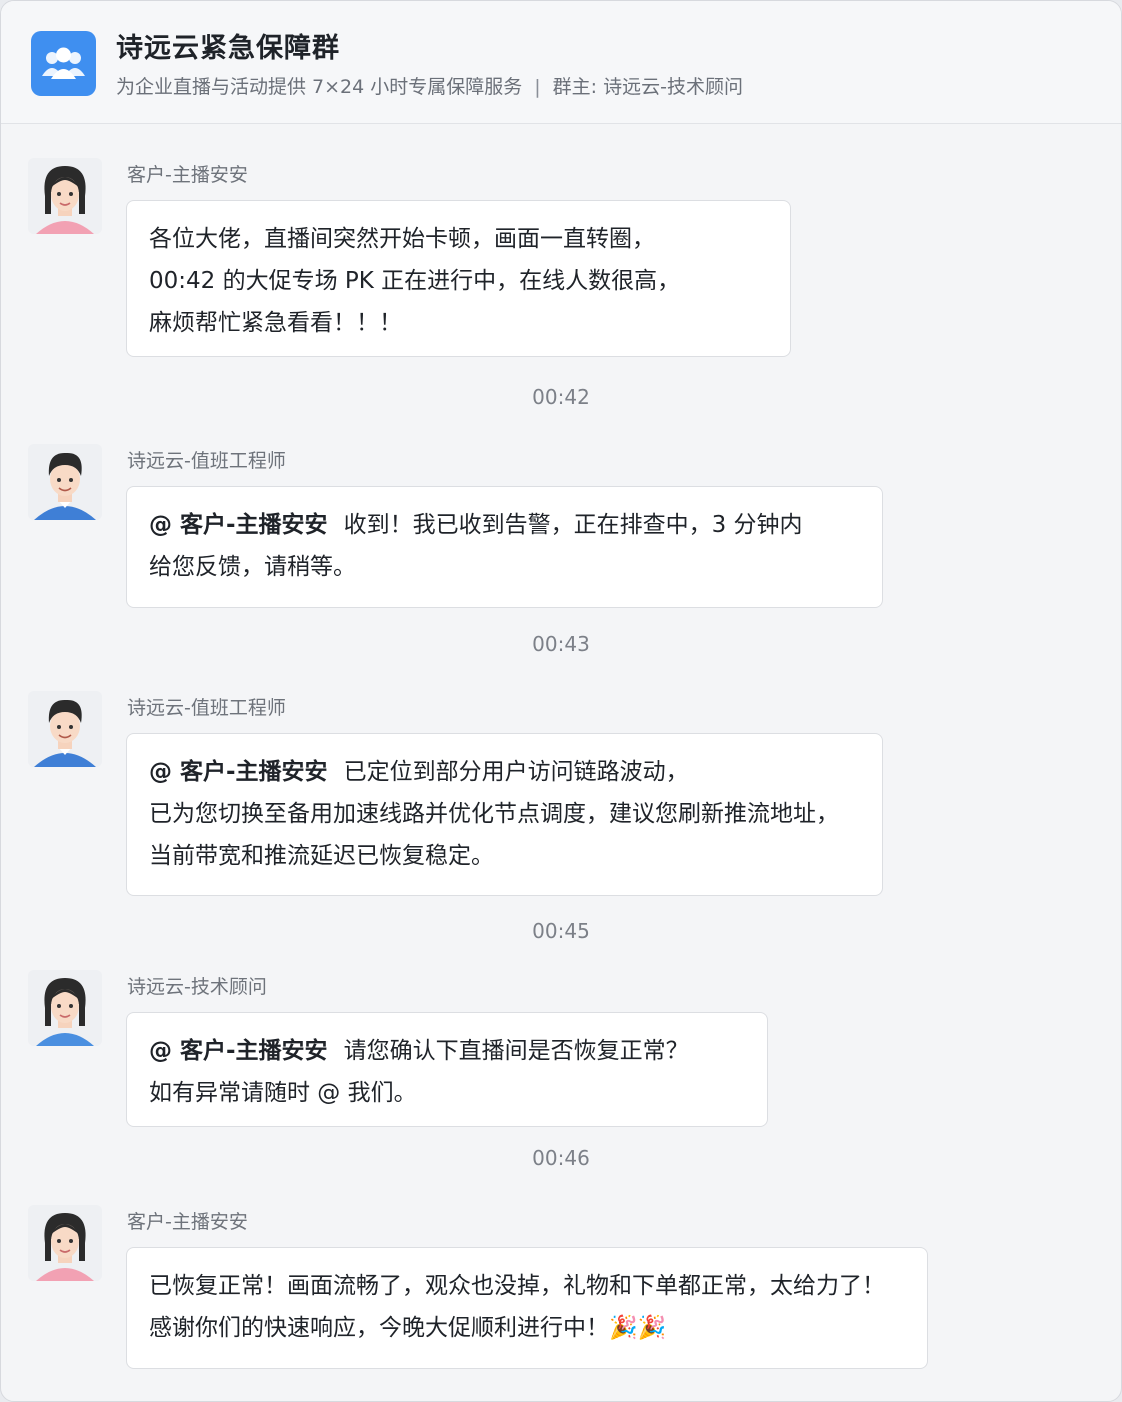 This screenshot has height=1402, width=1122. What do you see at coordinates (197, 987) in the screenshot?
I see `sender-name: 诗远云-技术顾问` at bounding box center [197, 987].